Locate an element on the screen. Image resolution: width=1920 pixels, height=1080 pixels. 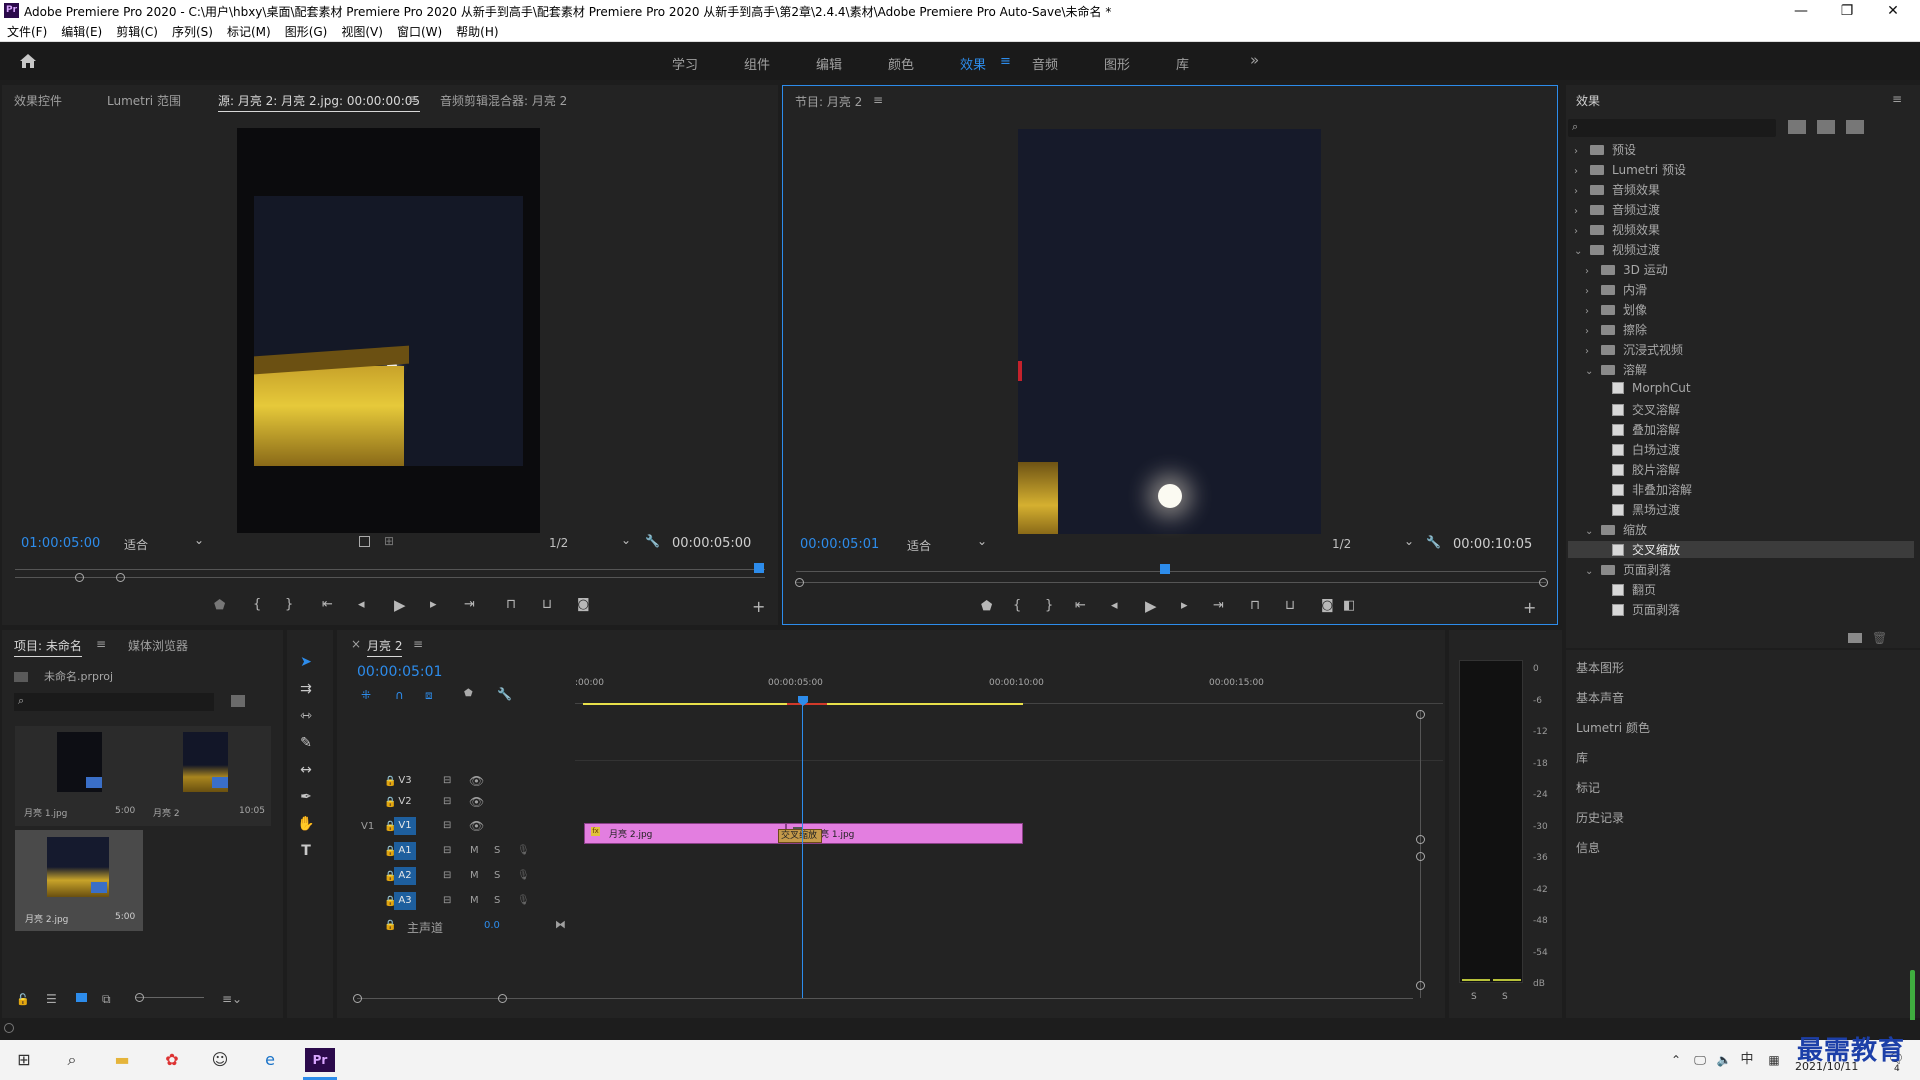
menu-file: 文件(F) is located at coordinates (27, 32).